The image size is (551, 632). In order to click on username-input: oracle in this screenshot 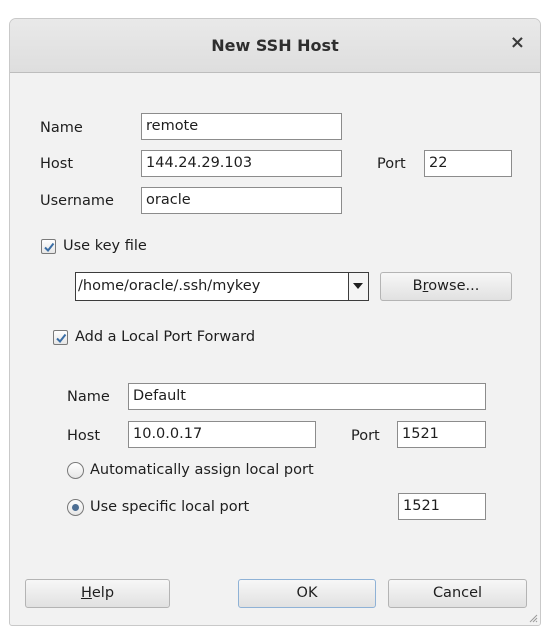, I will do `click(241, 200)`.